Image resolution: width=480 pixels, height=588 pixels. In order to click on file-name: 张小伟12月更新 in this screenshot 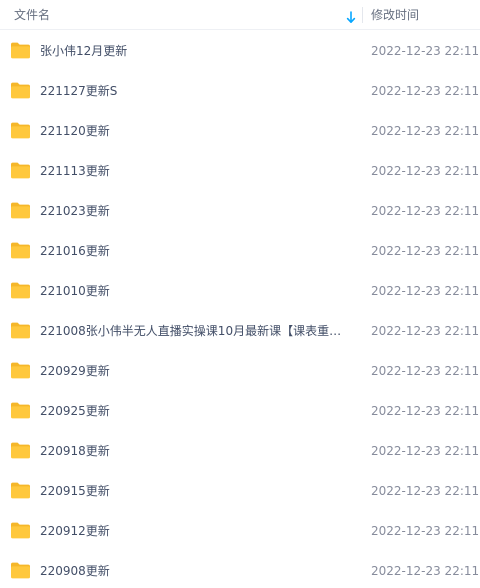, I will do `click(195, 51)`.